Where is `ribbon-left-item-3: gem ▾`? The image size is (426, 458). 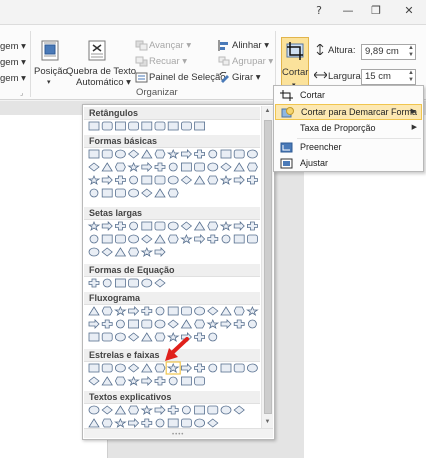 ribbon-left-item-3: gem ▾ is located at coordinates (13, 78).